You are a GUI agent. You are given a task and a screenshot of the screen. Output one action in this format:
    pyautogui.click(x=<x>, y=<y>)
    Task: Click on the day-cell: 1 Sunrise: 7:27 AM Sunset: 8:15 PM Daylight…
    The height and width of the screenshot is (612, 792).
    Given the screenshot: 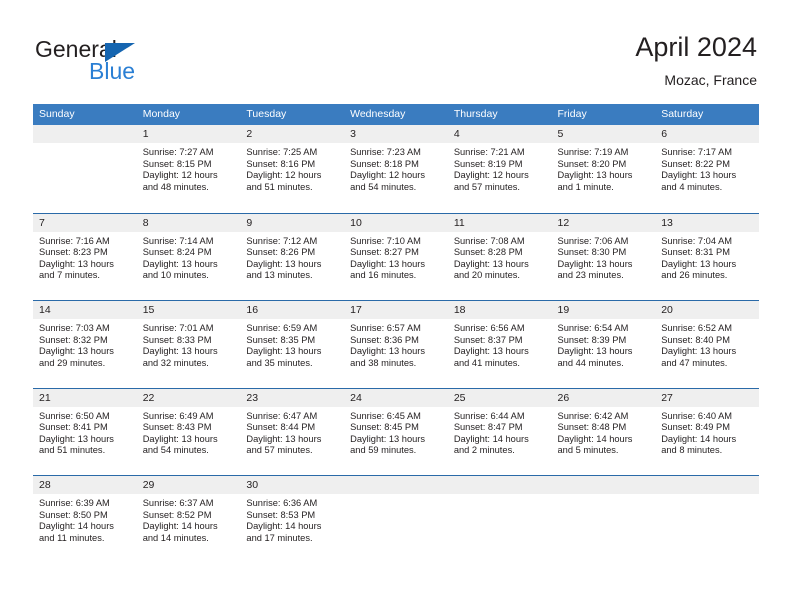 What is the action you would take?
    pyautogui.click(x=188, y=169)
    